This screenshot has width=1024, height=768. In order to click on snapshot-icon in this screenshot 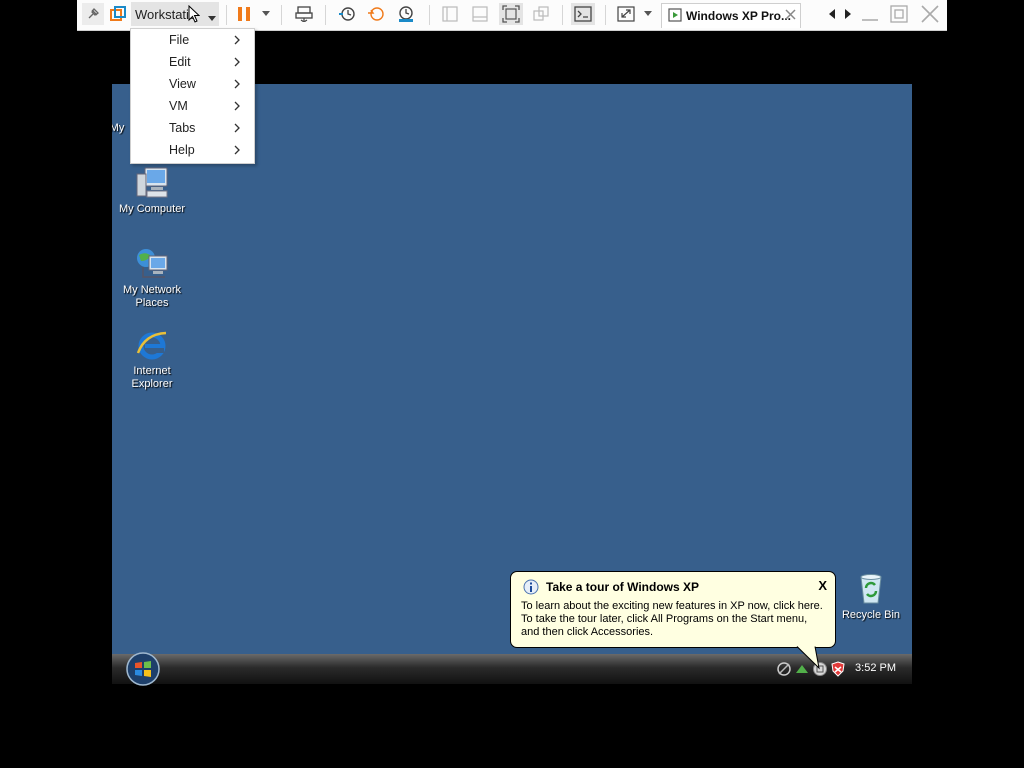, I will do `click(347, 14)`.